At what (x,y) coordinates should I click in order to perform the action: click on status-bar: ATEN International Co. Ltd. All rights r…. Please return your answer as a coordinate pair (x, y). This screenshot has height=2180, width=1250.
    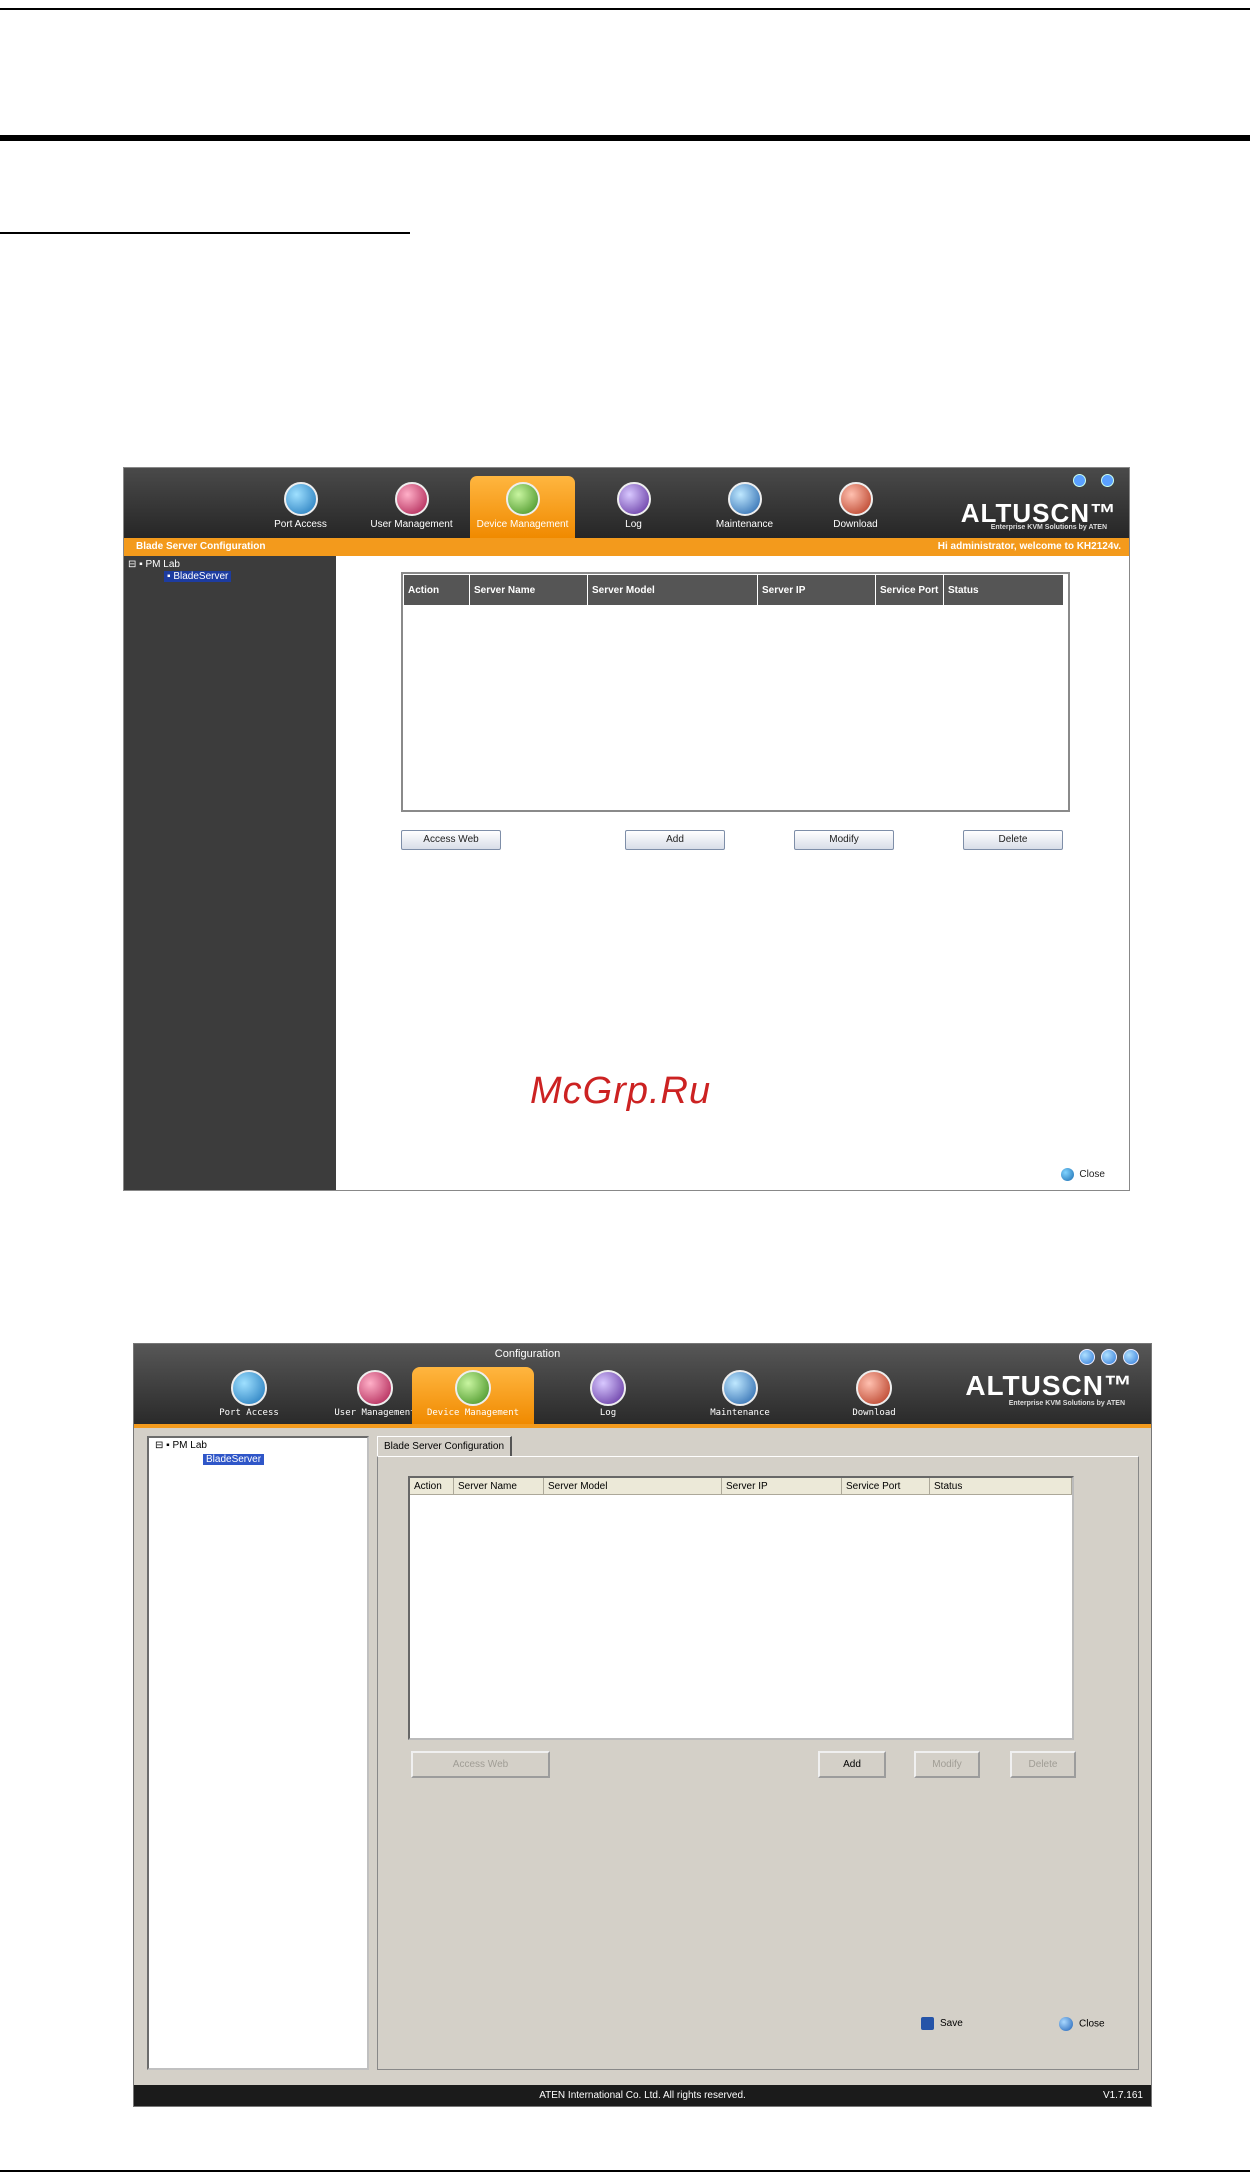
    Looking at the image, I should click on (642, 2095).